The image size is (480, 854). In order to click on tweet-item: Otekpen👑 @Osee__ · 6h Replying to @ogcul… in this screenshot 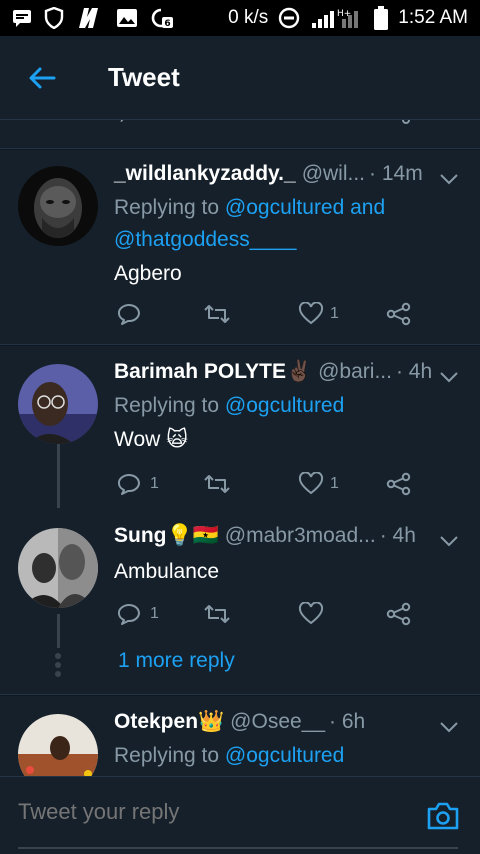, I will do `click(240, 740)`.